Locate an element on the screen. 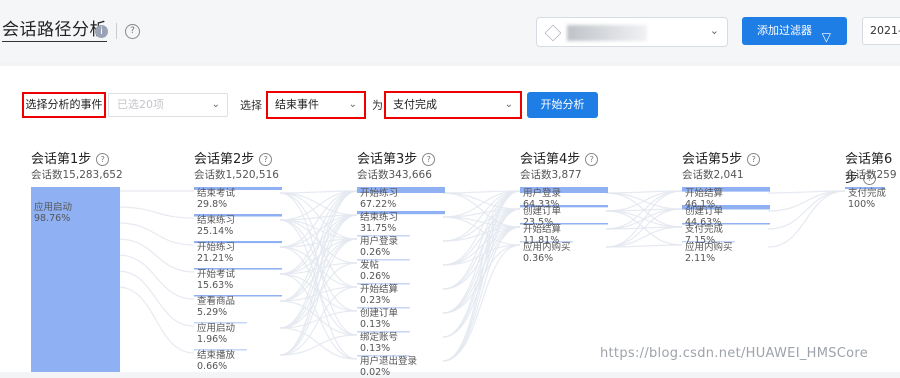  node-label: 绑定账号 0.13% is located at coordinates (379, 343).